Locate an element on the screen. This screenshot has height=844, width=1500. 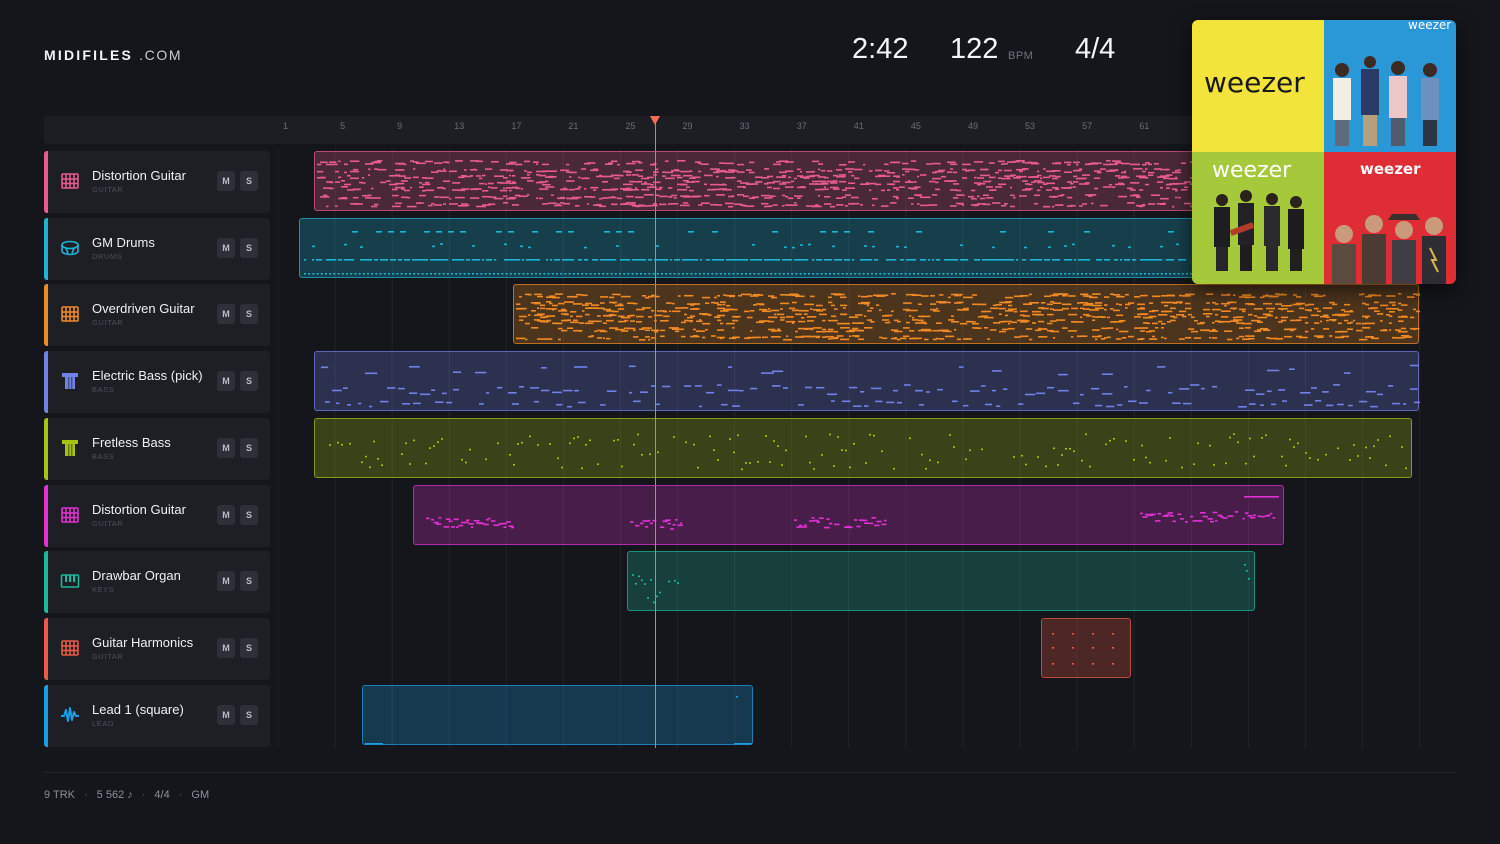
ruler-tick: 53 is located at coordinates (1030, 126).